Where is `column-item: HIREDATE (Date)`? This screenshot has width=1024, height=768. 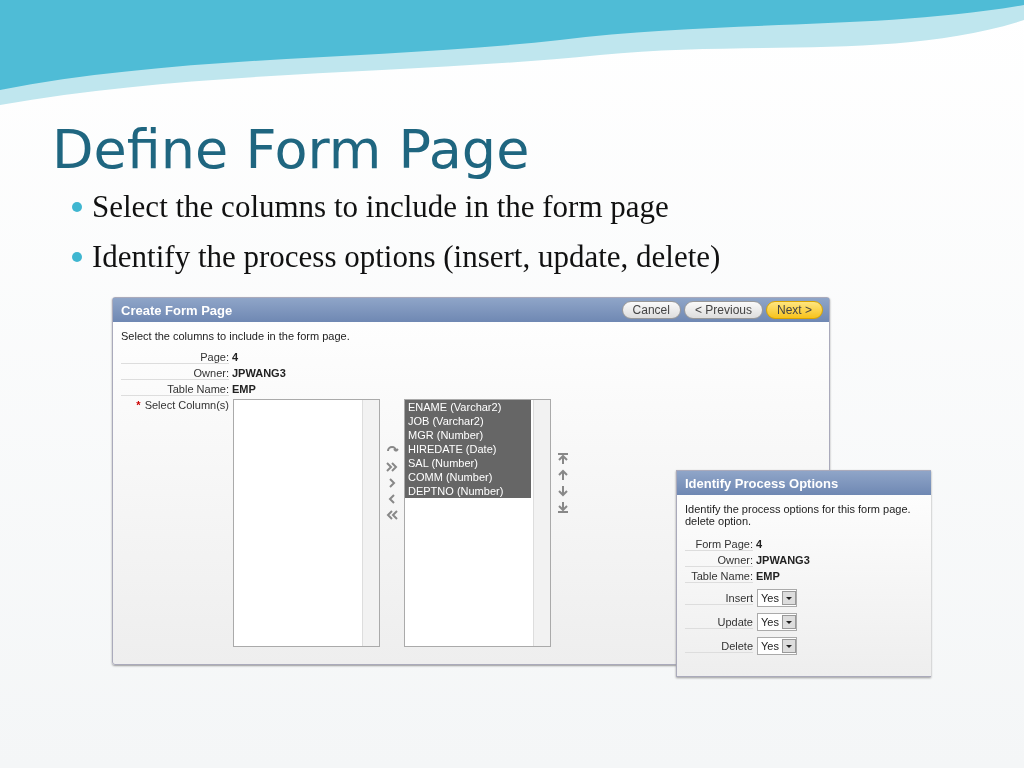
column-item: HIREDATE (Date) is located at coordinates (468, 449).